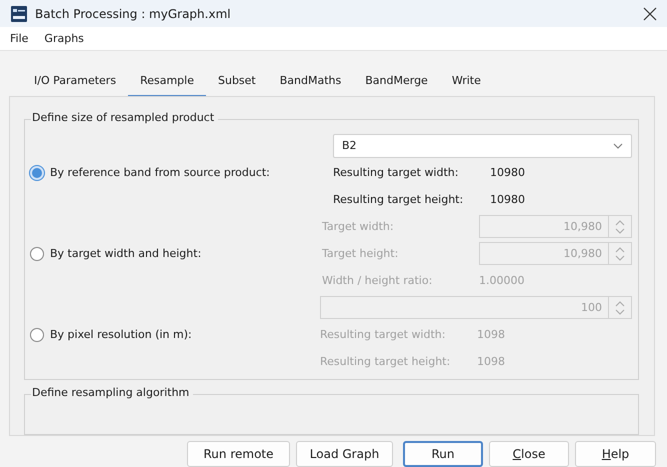  I want to click on chevron-down-icon, so click(618, 145).